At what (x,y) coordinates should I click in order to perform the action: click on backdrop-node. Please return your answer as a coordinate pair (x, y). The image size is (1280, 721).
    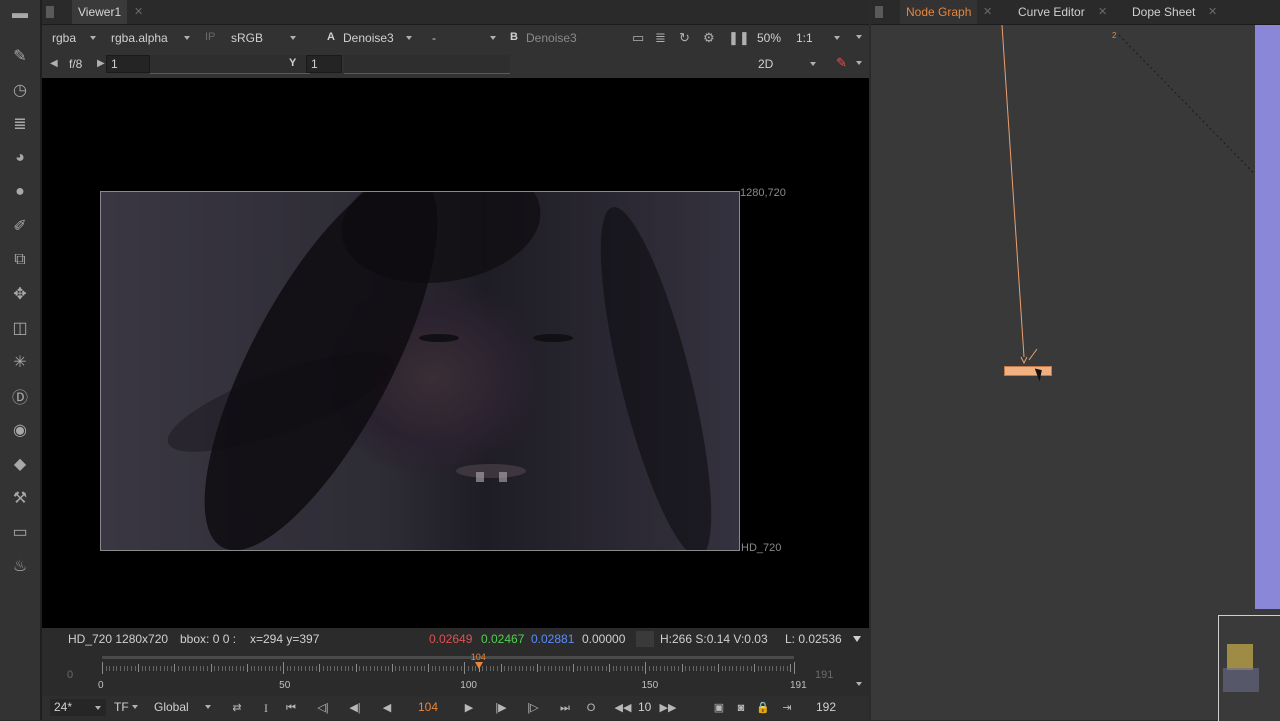
    Looking at the image, I should click on (1267, 317).